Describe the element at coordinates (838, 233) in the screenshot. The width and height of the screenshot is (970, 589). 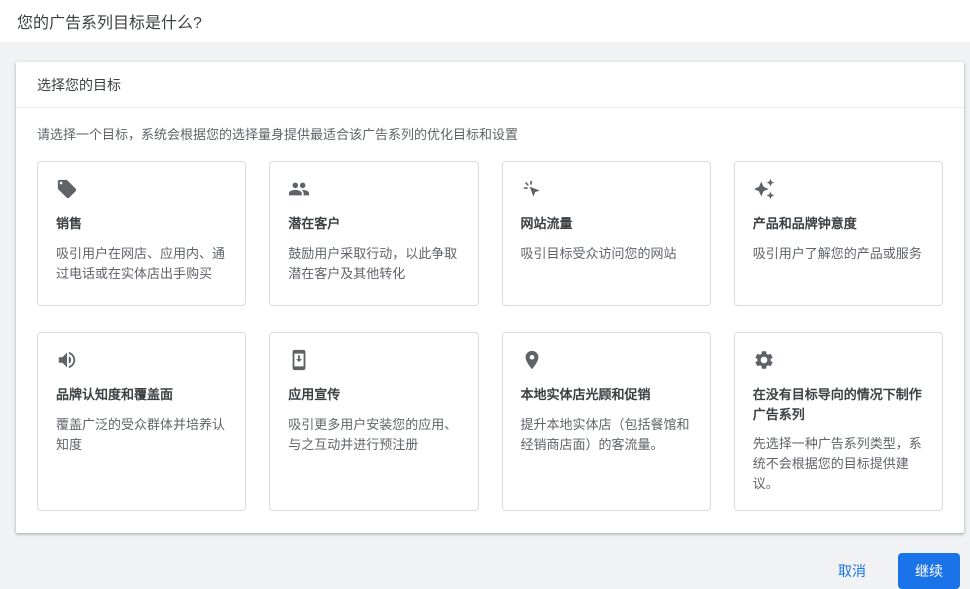
I see `goal-card-product-brand-consideration: 产品和品牌钟意度 吸引用户了解您的产品或服务` at that location.